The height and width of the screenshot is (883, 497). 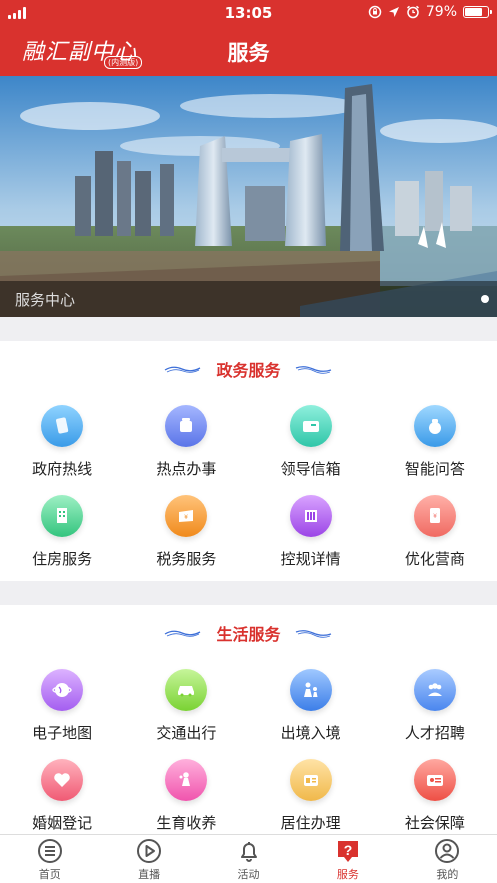 What do you see at coordinates (62, 823) in the screenshot?
I see `service-label: 婚姻登记` at bounding box center [62, 823].